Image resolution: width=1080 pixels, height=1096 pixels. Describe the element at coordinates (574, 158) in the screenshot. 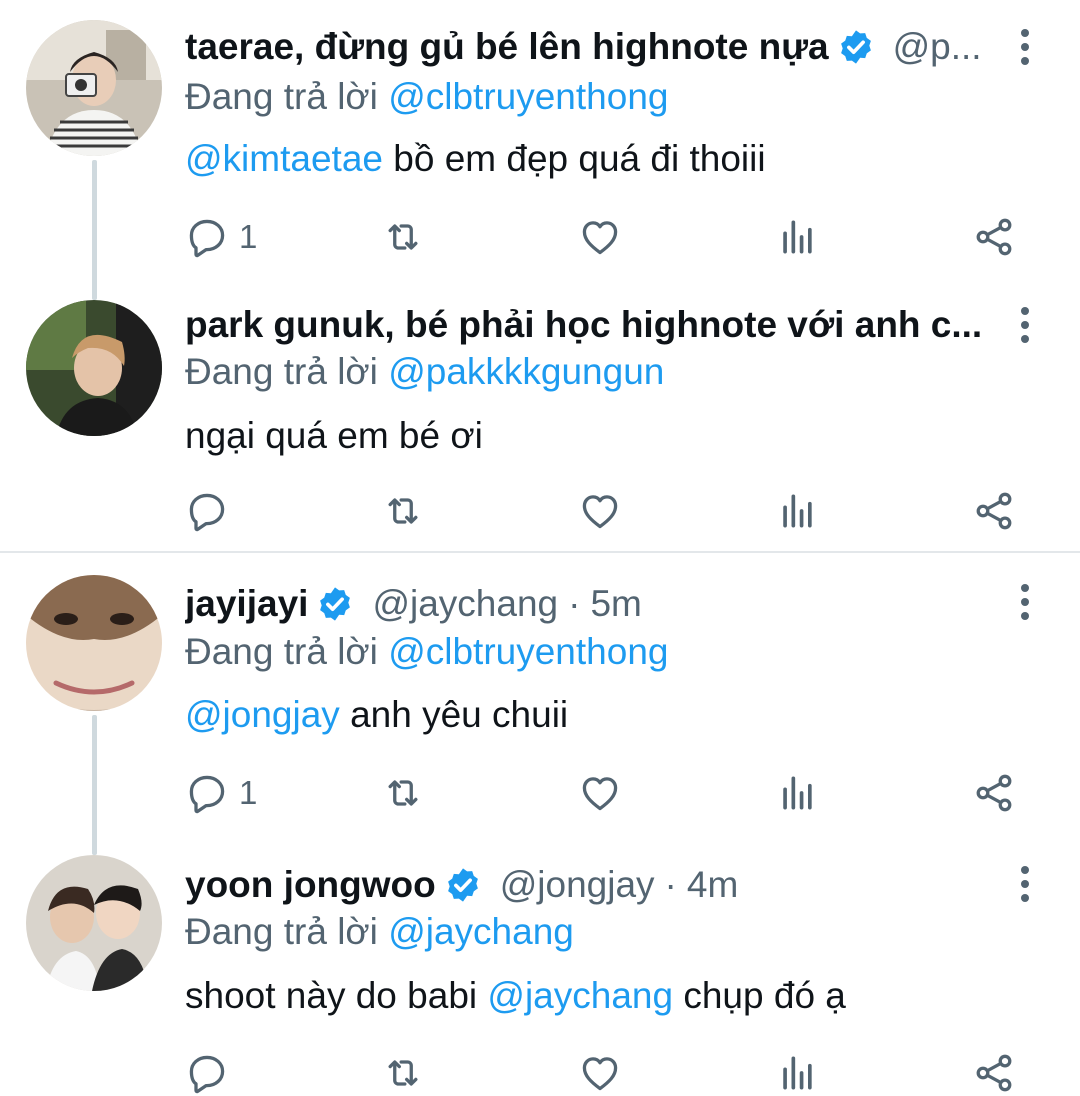

I see `tweet-text-content: bồ em đẹp quá đi thoiii` at that location.